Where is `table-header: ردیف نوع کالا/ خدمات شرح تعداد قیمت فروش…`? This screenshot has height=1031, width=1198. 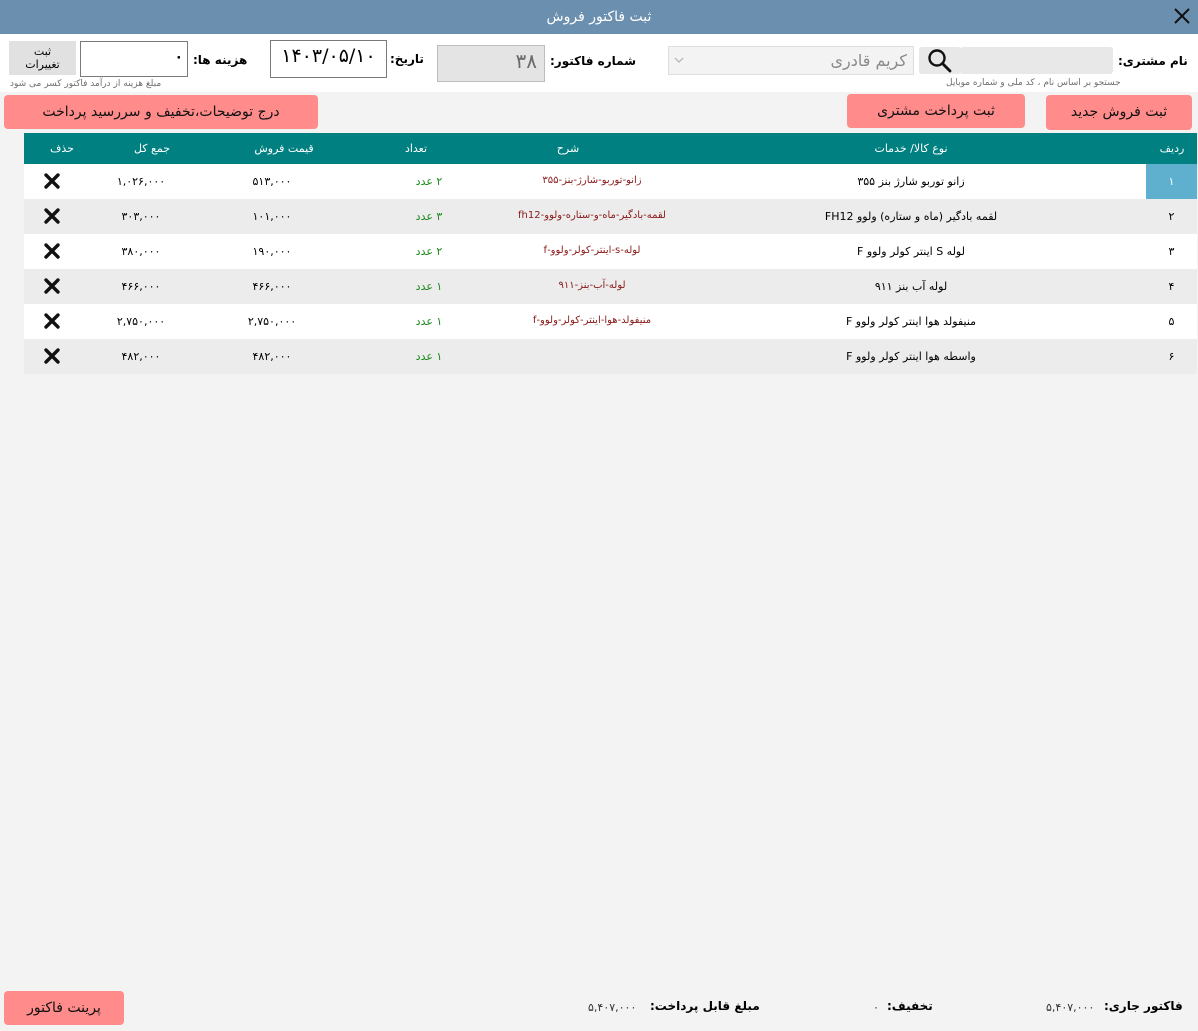 table-header: ردیف نوع کالا/ خدمات شرح تعداد قیمت فروش… is located at coordinates (610, 148).